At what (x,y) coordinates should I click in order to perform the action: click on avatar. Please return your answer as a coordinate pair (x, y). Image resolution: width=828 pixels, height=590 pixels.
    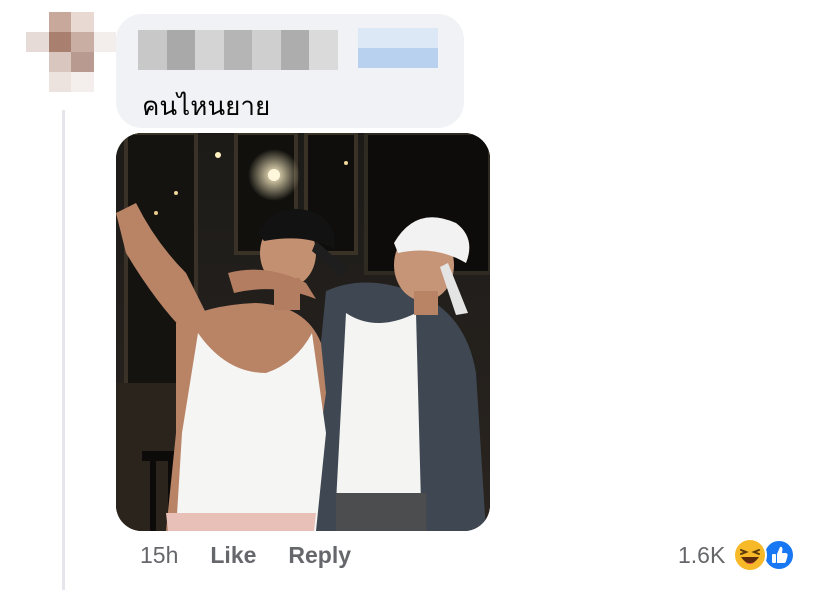
    Looking at the image, I should click on (71, 52).